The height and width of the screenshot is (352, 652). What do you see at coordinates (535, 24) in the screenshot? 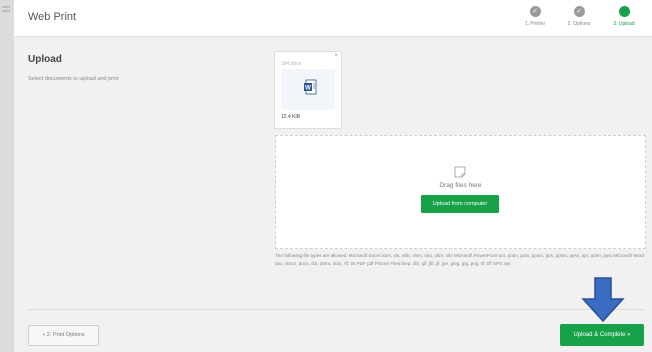
I see `step-label: 1. Printer` at bounding box center [535, 24].